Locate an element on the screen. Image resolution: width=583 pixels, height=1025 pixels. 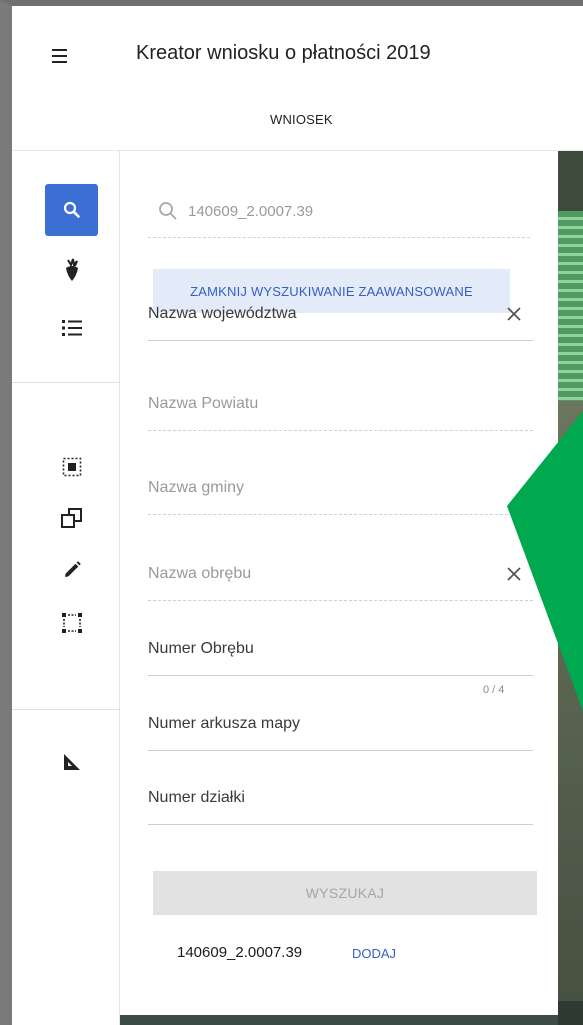
gmina-field: Nazwa gminy is located at coordinates (340, 490).